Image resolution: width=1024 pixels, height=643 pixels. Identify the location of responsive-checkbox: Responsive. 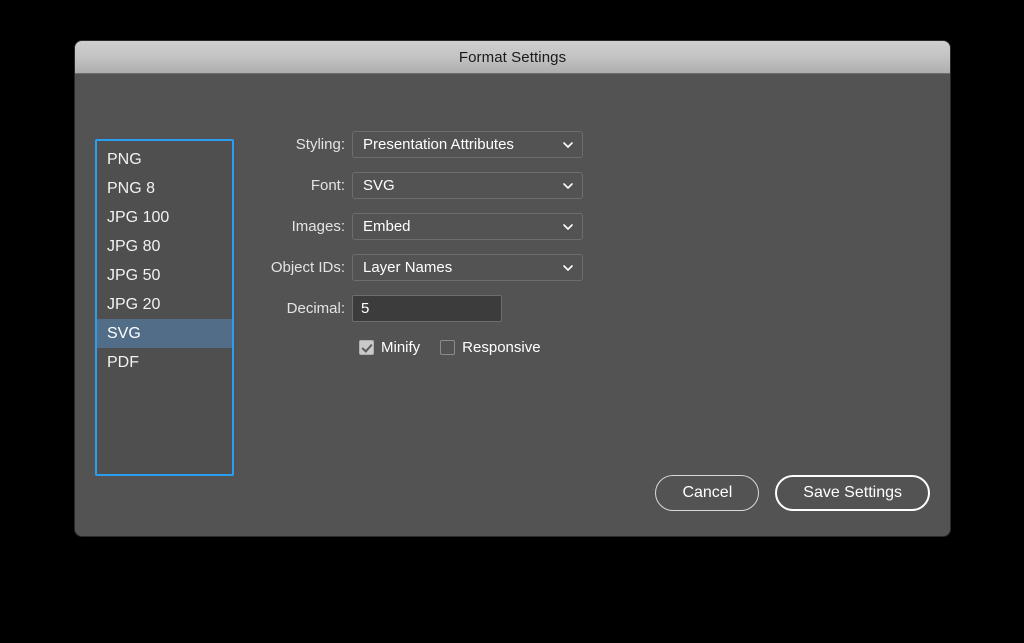
(490, 347).